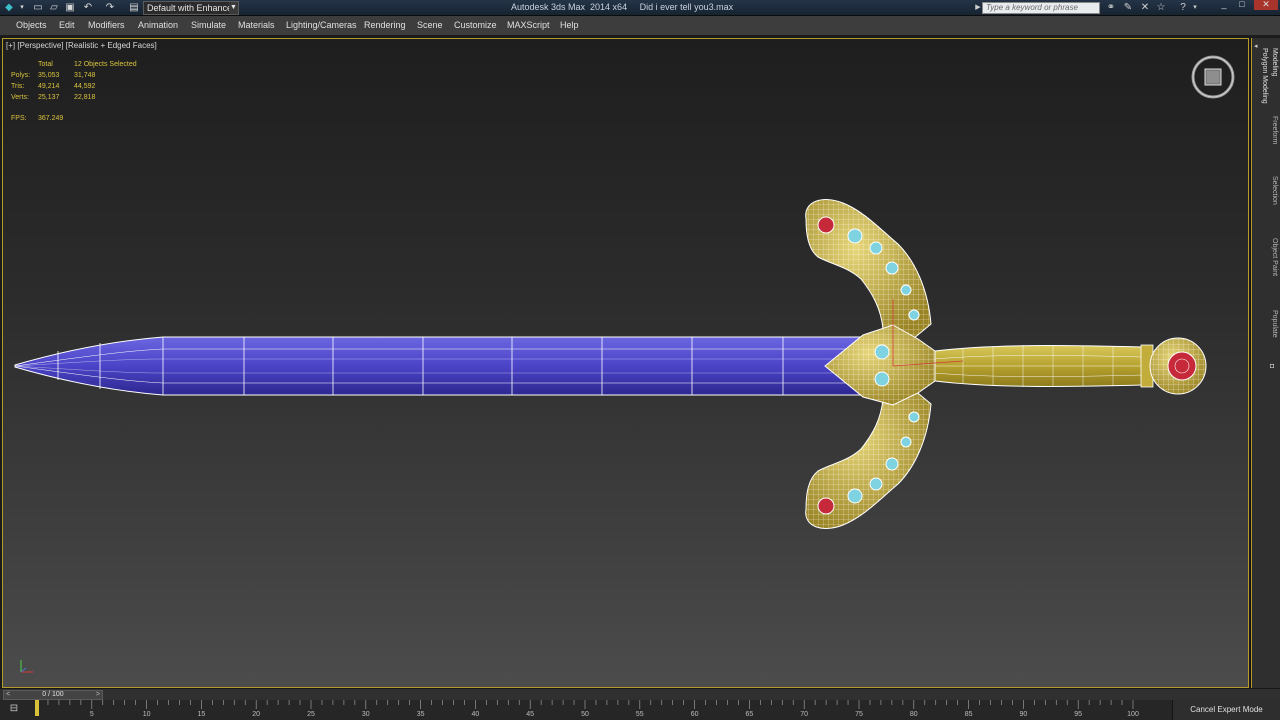 Image resolution: width=1280 pixels, height=720 pixels. I want to click on binoculars-icon: ⚭, so click(1111, 8).